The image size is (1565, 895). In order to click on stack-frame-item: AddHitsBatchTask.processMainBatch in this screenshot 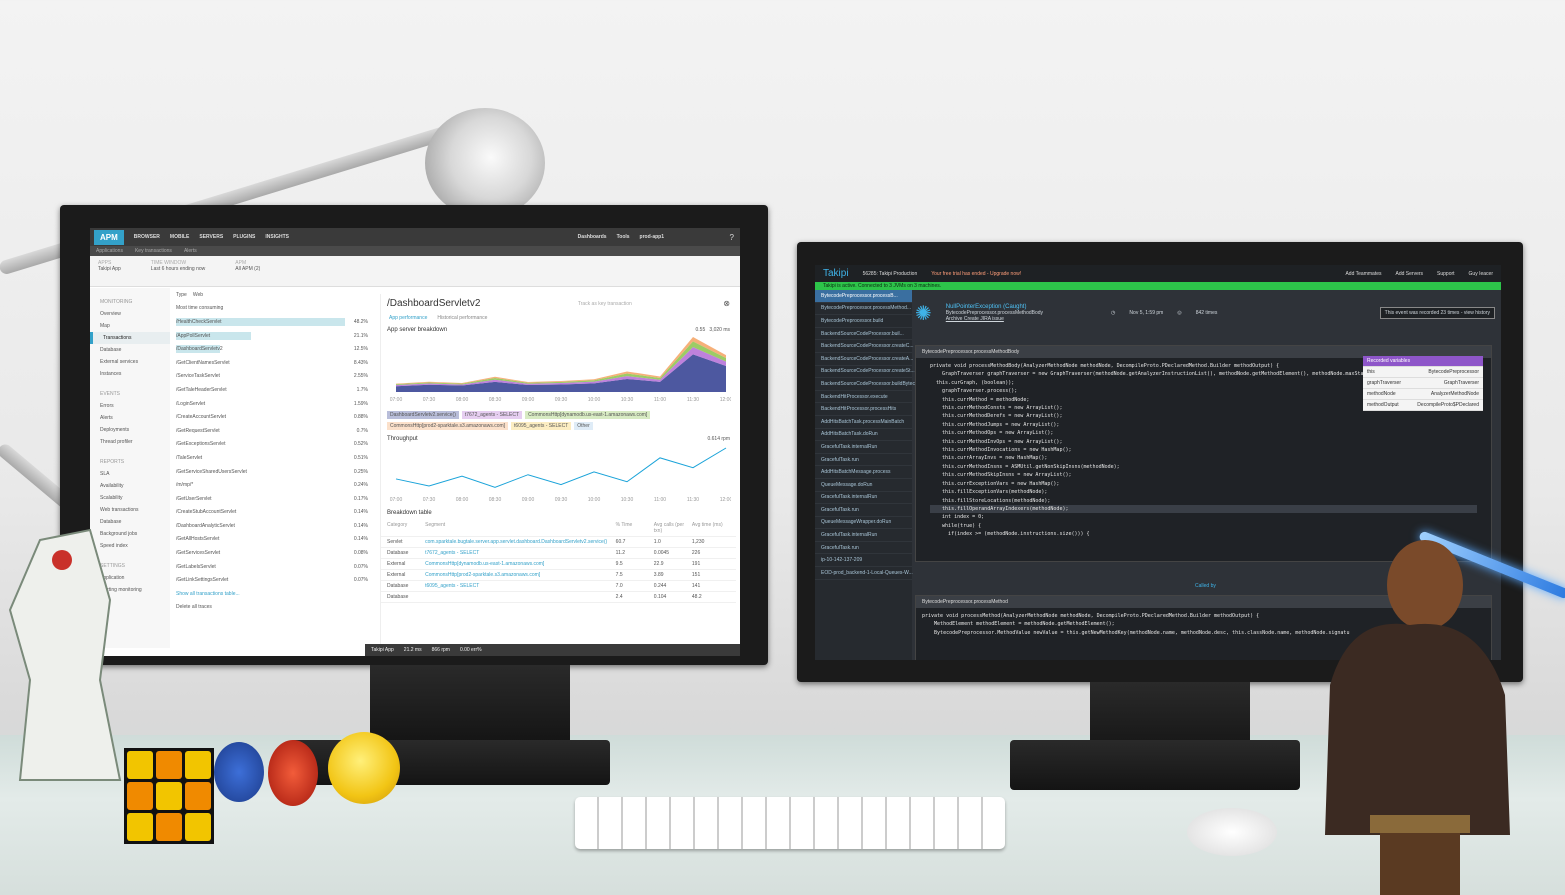, I will do `click(863, 422)`.